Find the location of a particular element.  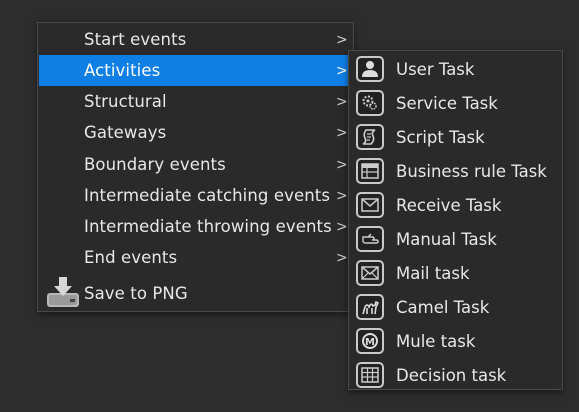

submenu-item-manual-task: Manual Task is located at coordinates (455, 239).